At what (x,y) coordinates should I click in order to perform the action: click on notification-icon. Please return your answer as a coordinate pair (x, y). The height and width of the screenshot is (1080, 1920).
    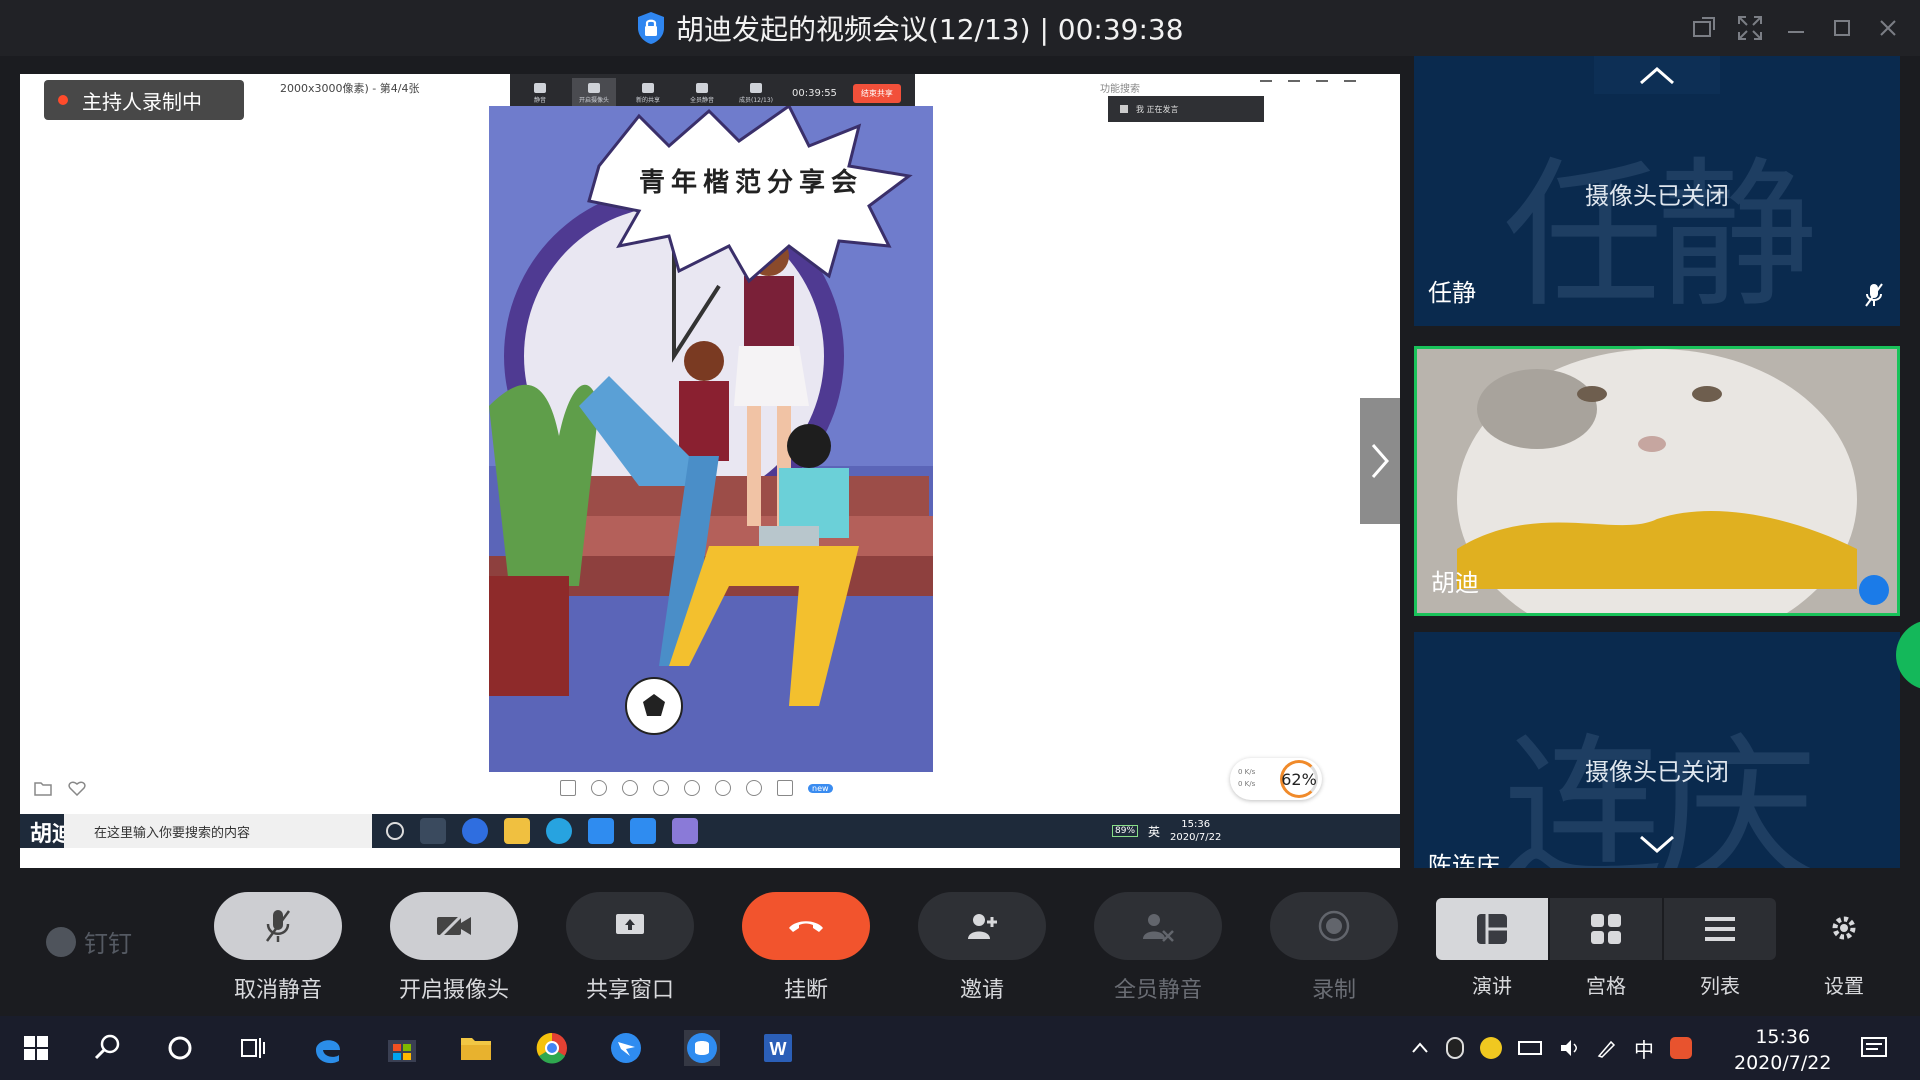
    Looking at the image, I should click on (1874, 1048).